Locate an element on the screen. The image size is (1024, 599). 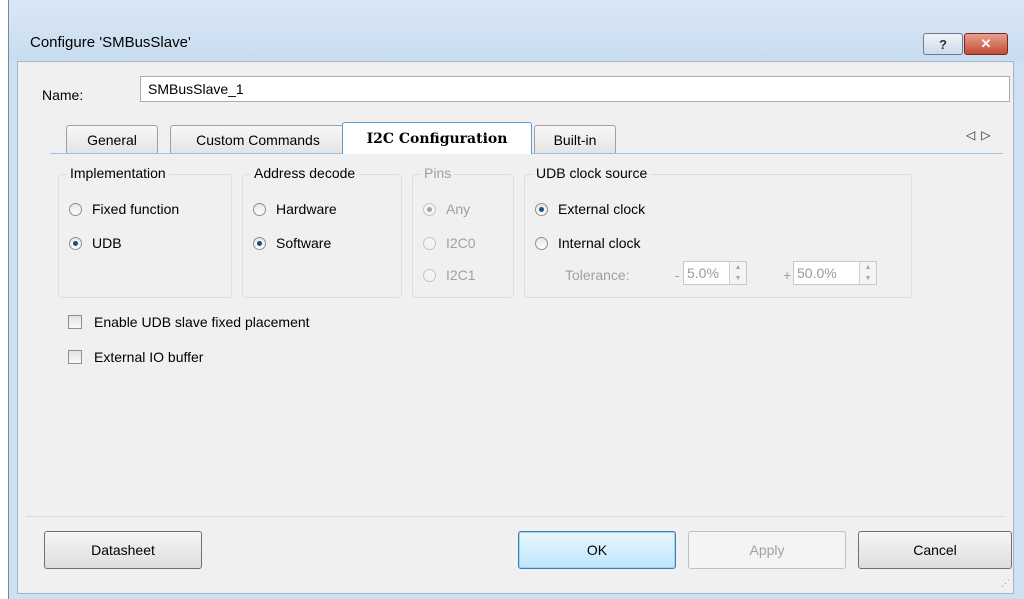
tab-i2c-configuration-label: I2C Configuration is located at coordinates (437, 138).